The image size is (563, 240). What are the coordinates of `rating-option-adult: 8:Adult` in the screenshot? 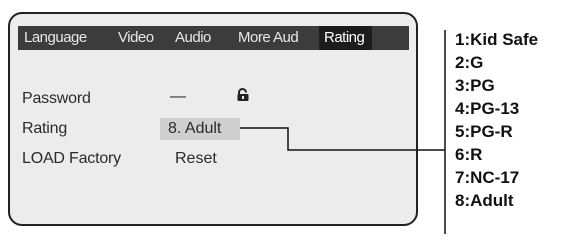 It's located at (484, 200).